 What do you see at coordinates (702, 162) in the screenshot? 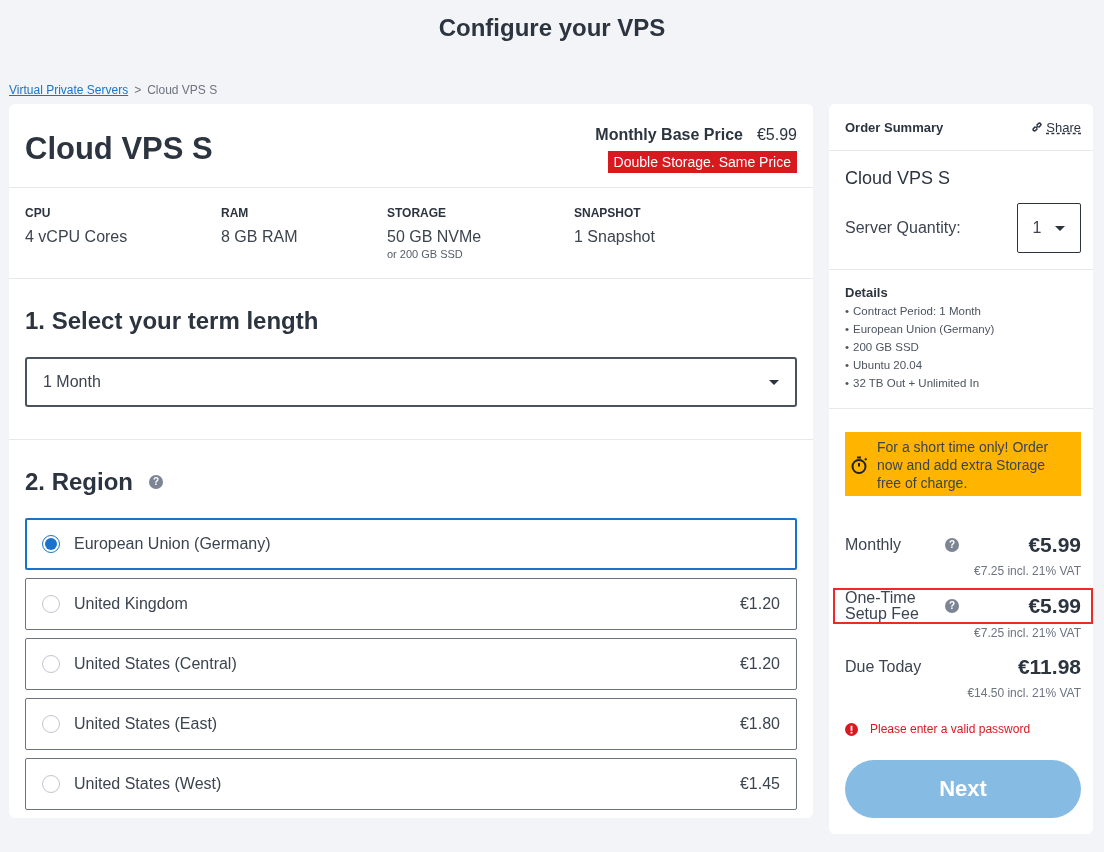
I see `promo-badge: Double Storage. Same Price` at bounding box center [702, 162].